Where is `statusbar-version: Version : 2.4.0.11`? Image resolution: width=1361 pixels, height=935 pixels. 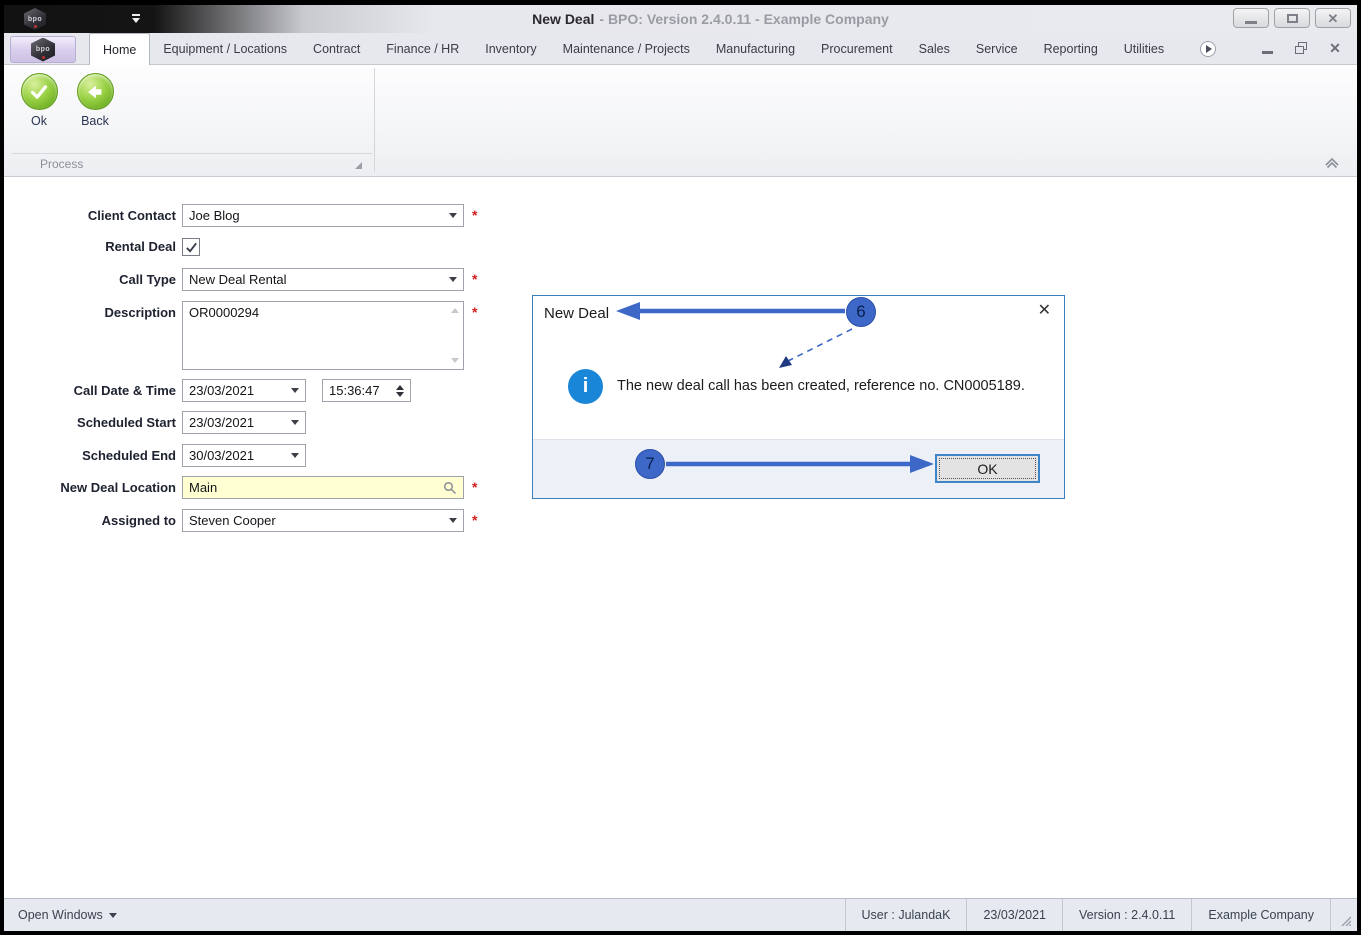 statusbar-version: Version : 2.4.0.11 is located at coordinates (1126, 915).